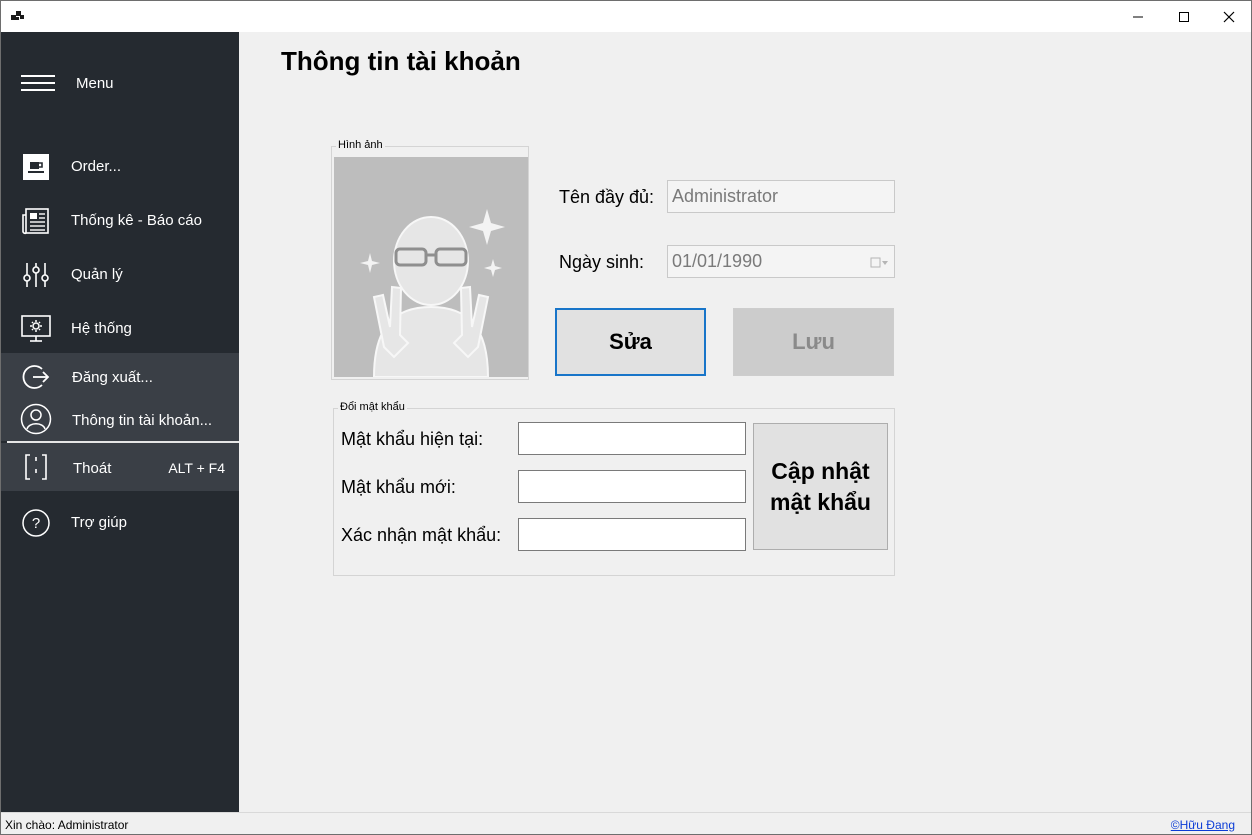  What do you see at coordinates (632, 534) in the screenshot?
I see `confirm-password-input` at bounding box center [632, 534].